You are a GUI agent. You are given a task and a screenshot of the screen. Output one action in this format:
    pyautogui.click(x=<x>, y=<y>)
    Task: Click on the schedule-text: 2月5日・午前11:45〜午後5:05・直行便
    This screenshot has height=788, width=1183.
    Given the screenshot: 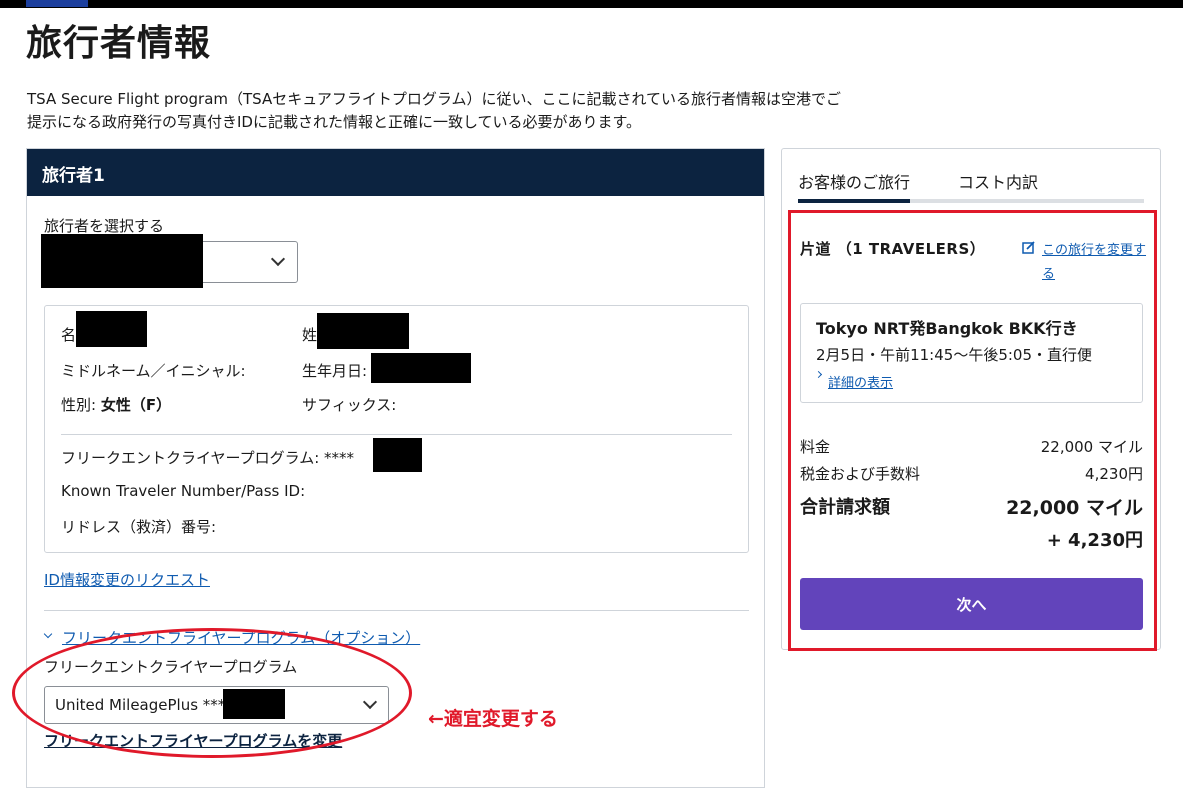 What is the action you would take?
    pyautogui.click(x=954, y=355)
    